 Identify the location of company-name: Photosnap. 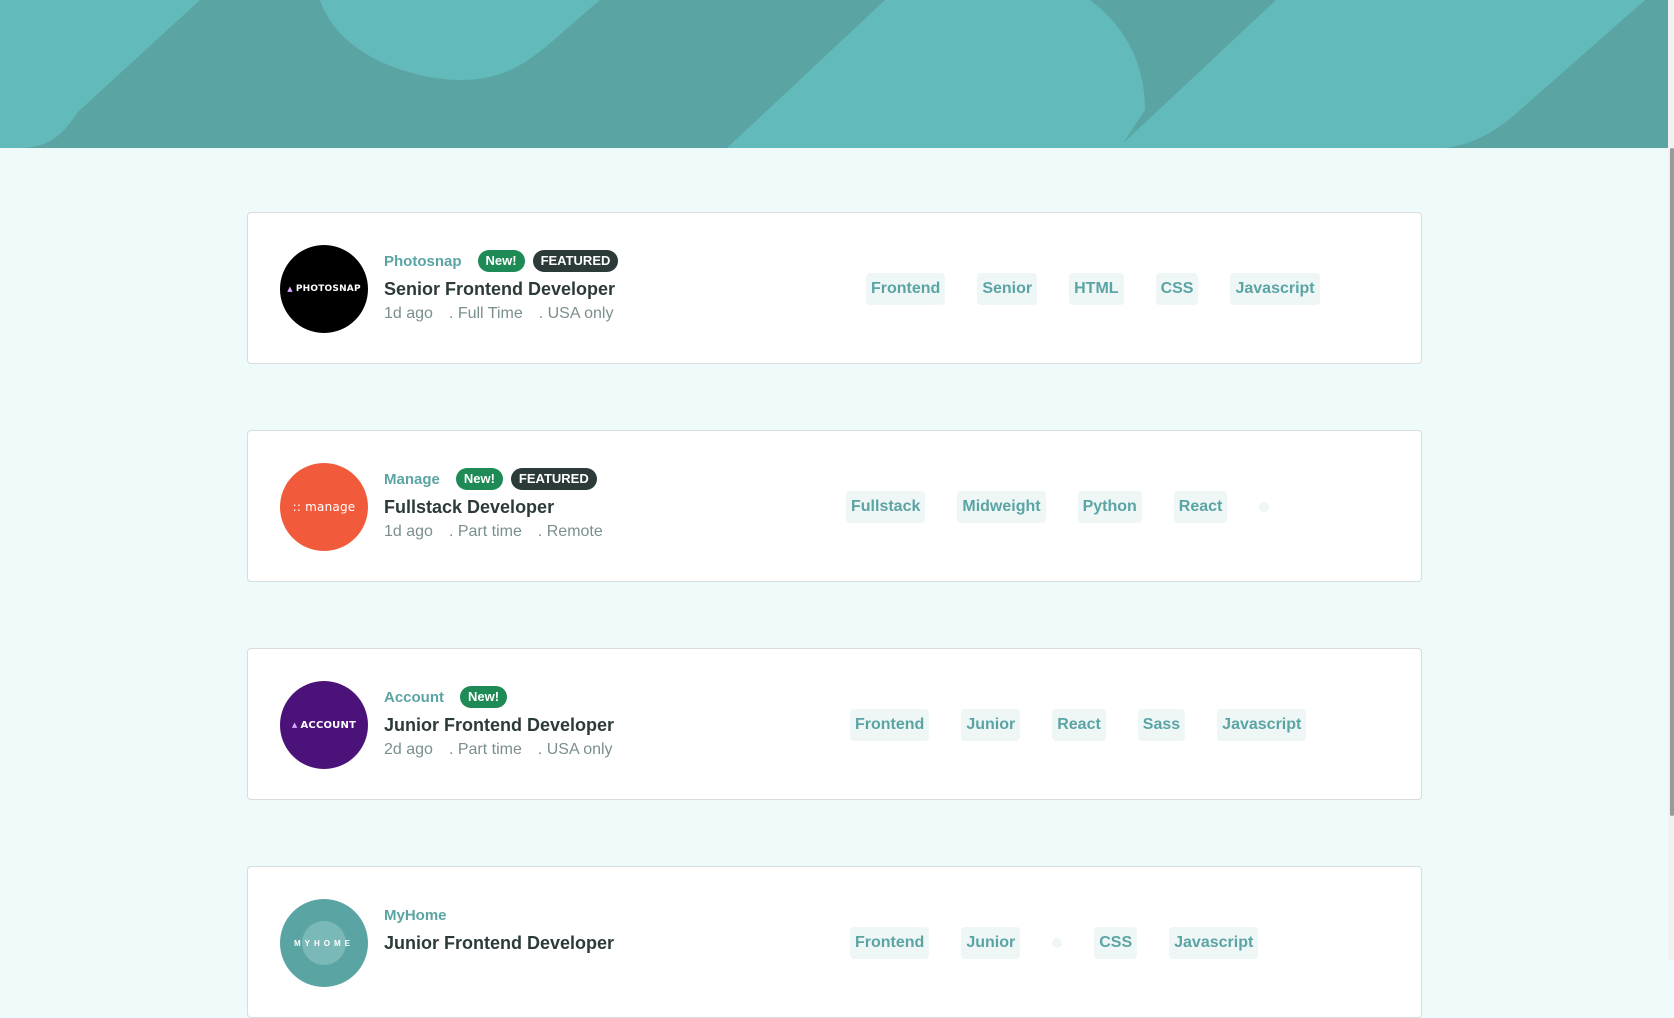
(423, 261).